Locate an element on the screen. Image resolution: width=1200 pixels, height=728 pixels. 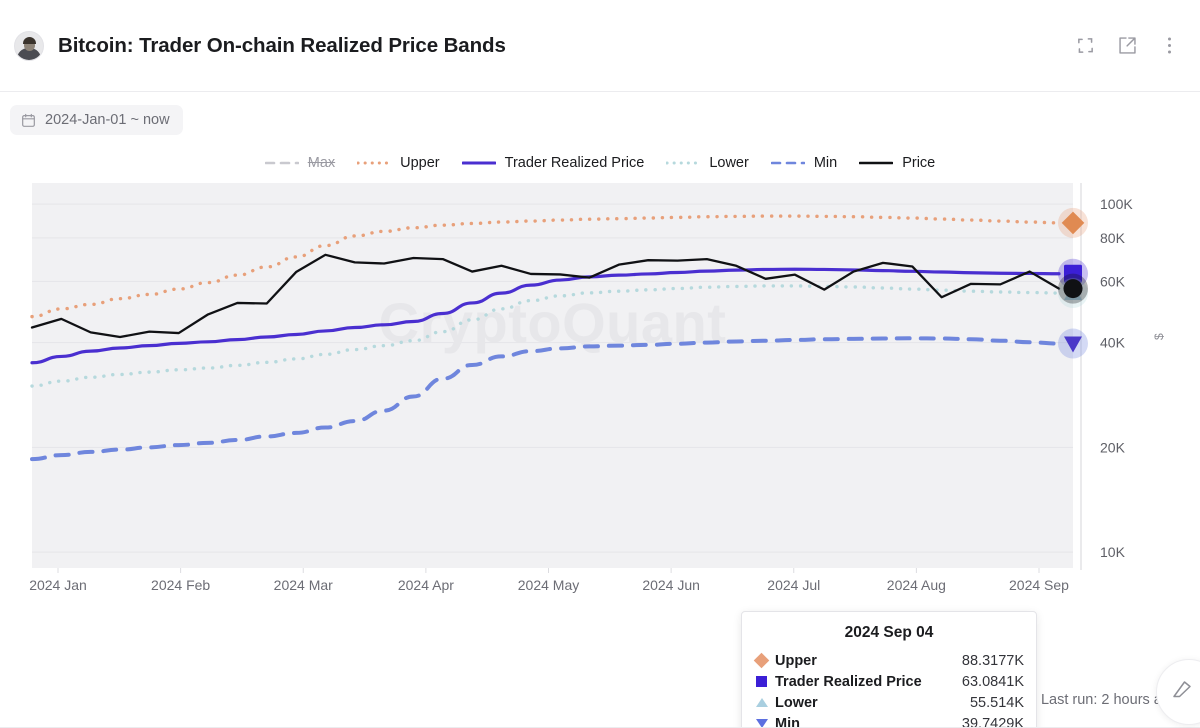
x-axis-tick: 2024 Feb is located at coordinates (180, 585).